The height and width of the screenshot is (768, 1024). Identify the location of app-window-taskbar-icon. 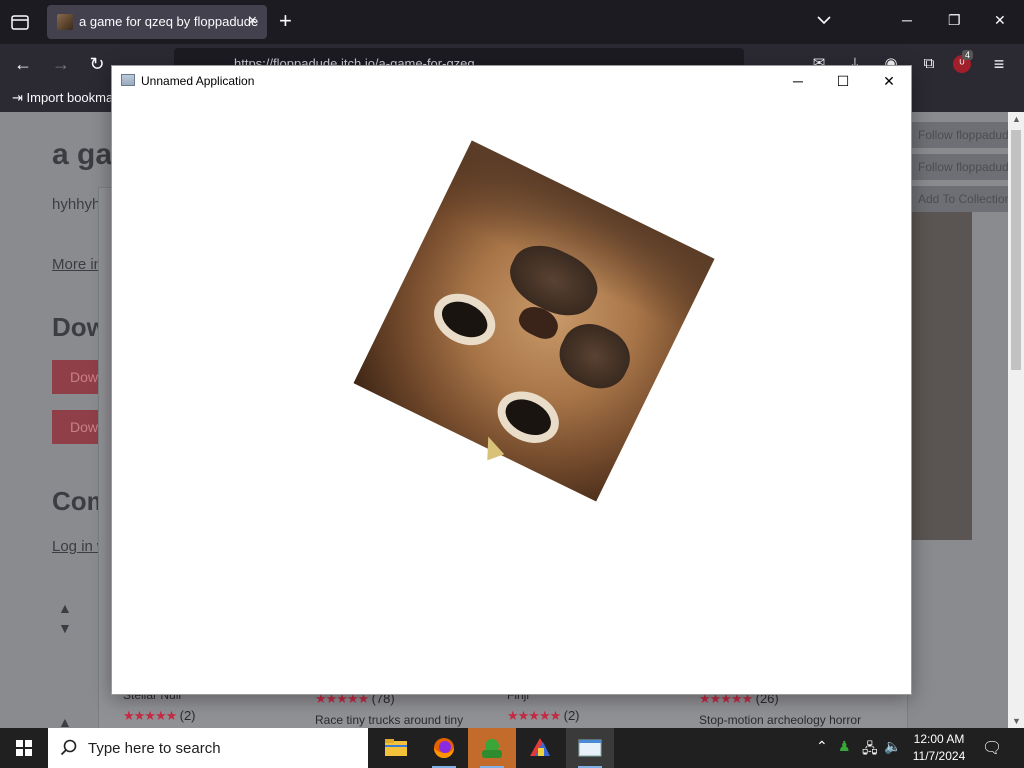
(590, 748).